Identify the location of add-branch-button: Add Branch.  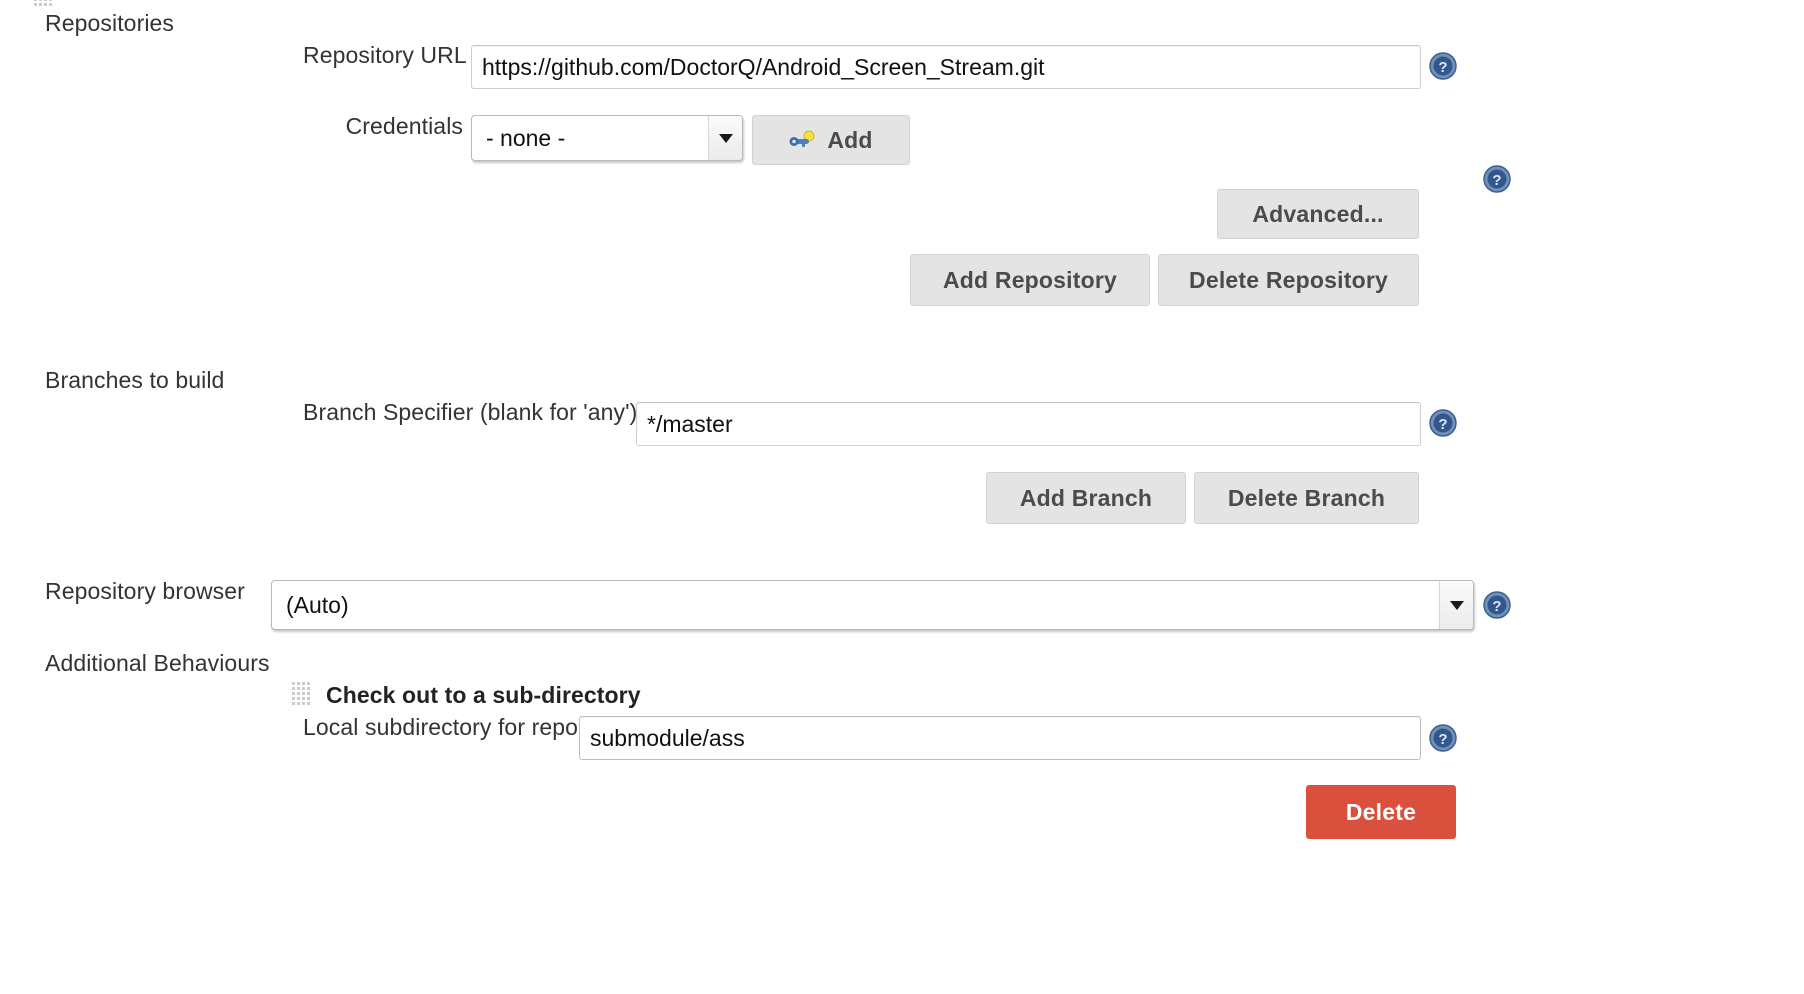
(1086, 498).